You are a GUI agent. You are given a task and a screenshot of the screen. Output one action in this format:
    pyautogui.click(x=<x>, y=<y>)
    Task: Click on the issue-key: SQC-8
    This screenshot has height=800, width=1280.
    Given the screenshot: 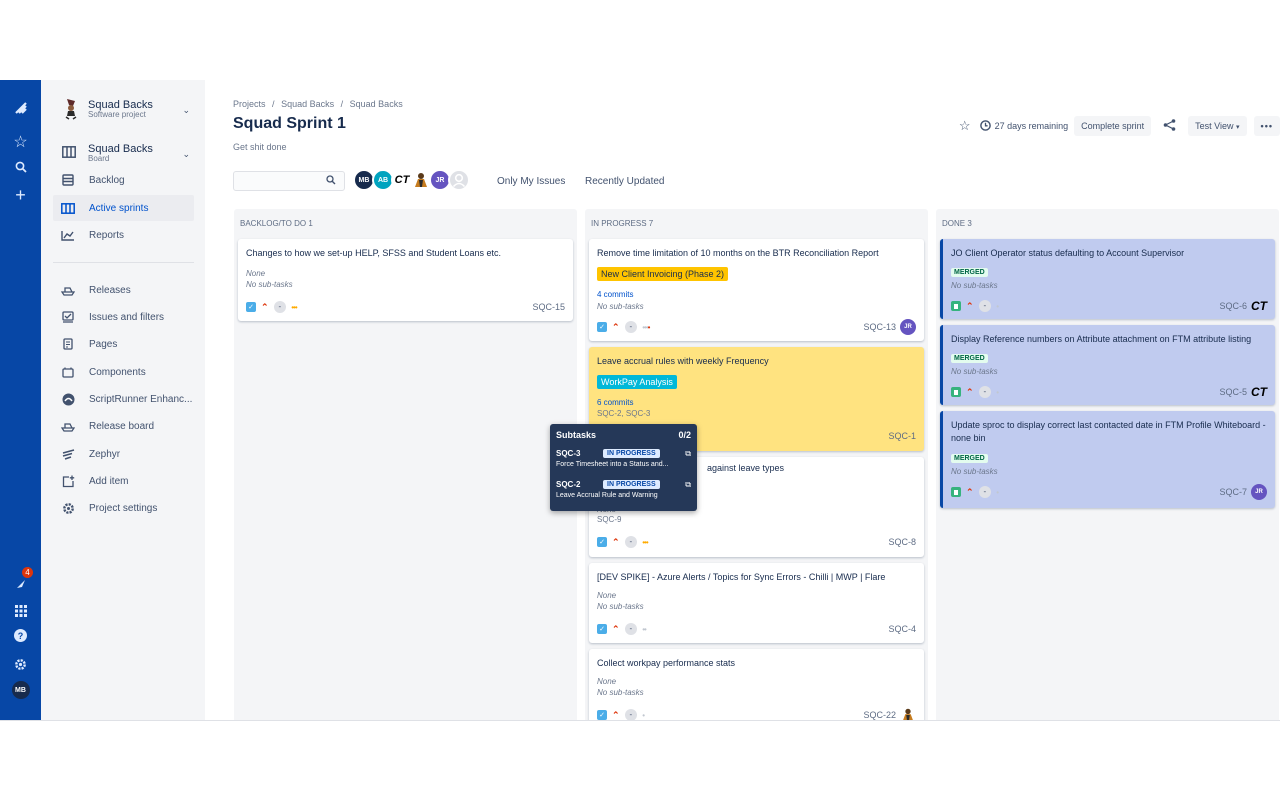 What is the action you would take?
    pyautogui.click(x=902, y=542)
    